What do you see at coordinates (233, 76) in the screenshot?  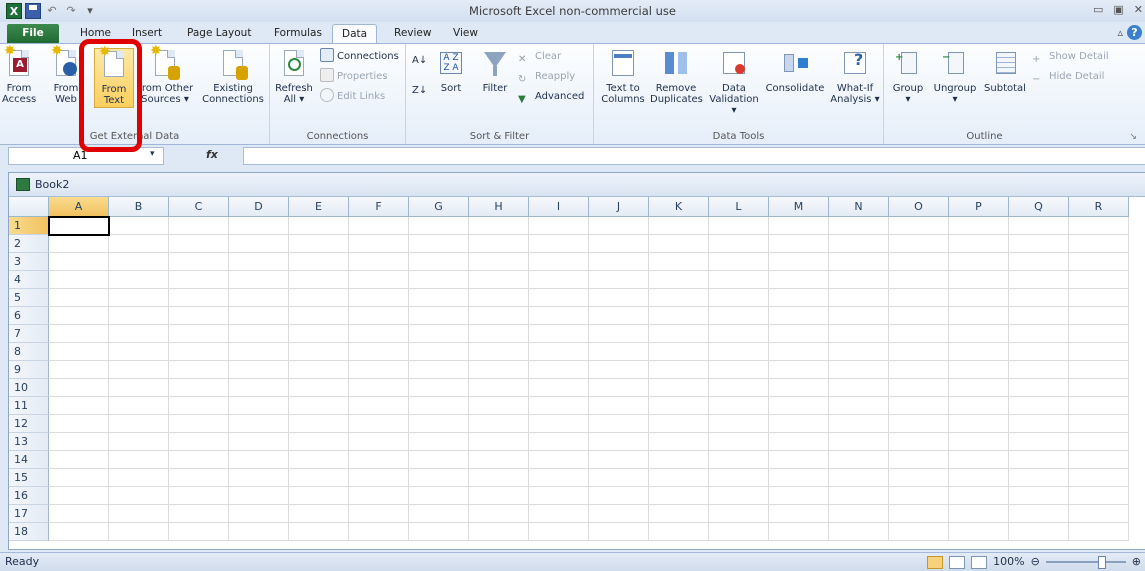 I see `existing-connections-button: Existing Connections` at bounding box center [233, 76].